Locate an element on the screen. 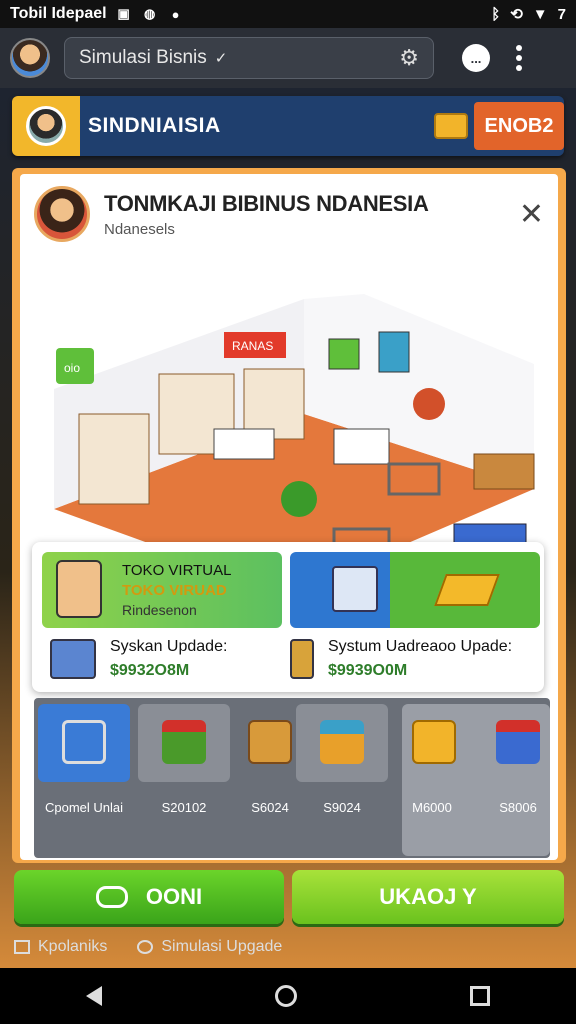 This screenshot has height=1024, width=576. gallery-icon: ▣ is located at coordinates (123, 13).